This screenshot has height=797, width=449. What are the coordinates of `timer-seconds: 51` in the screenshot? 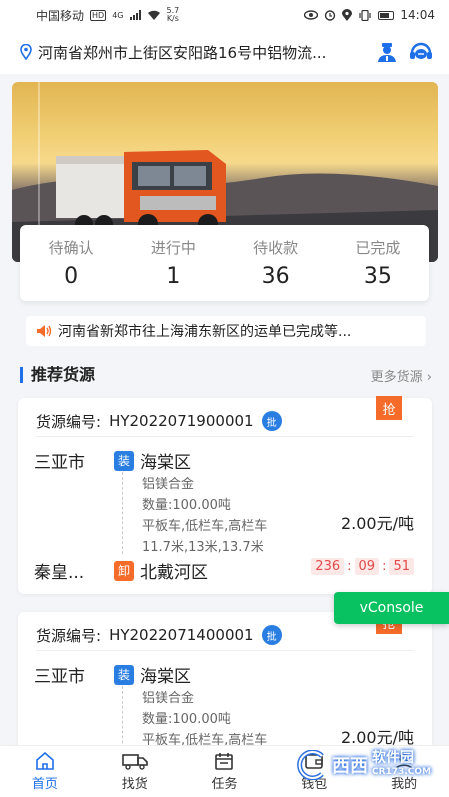 It's located at (401, 566).